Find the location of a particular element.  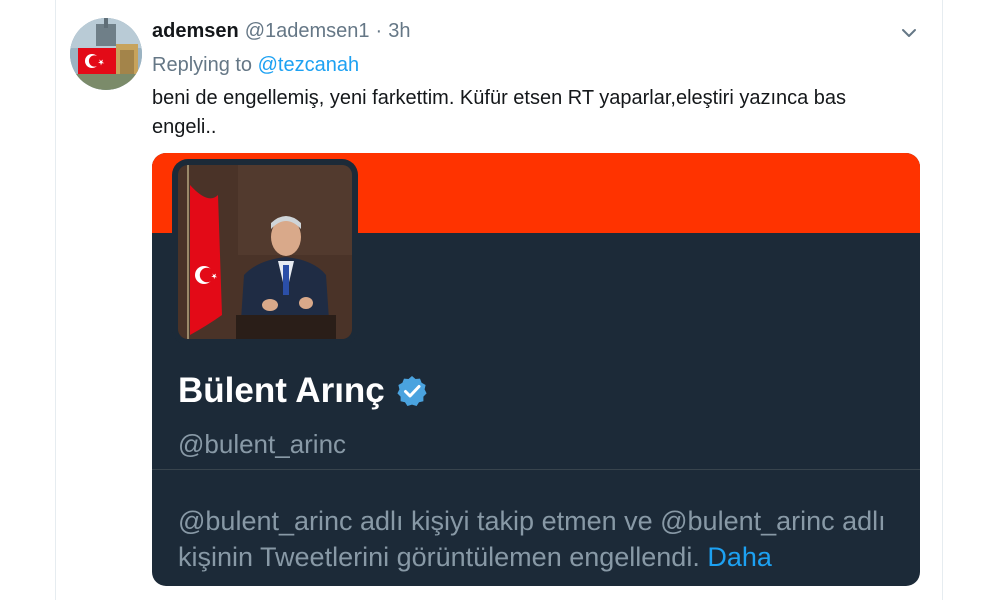

tweet-timestamp: 3h is located at coordinates (399, 31).